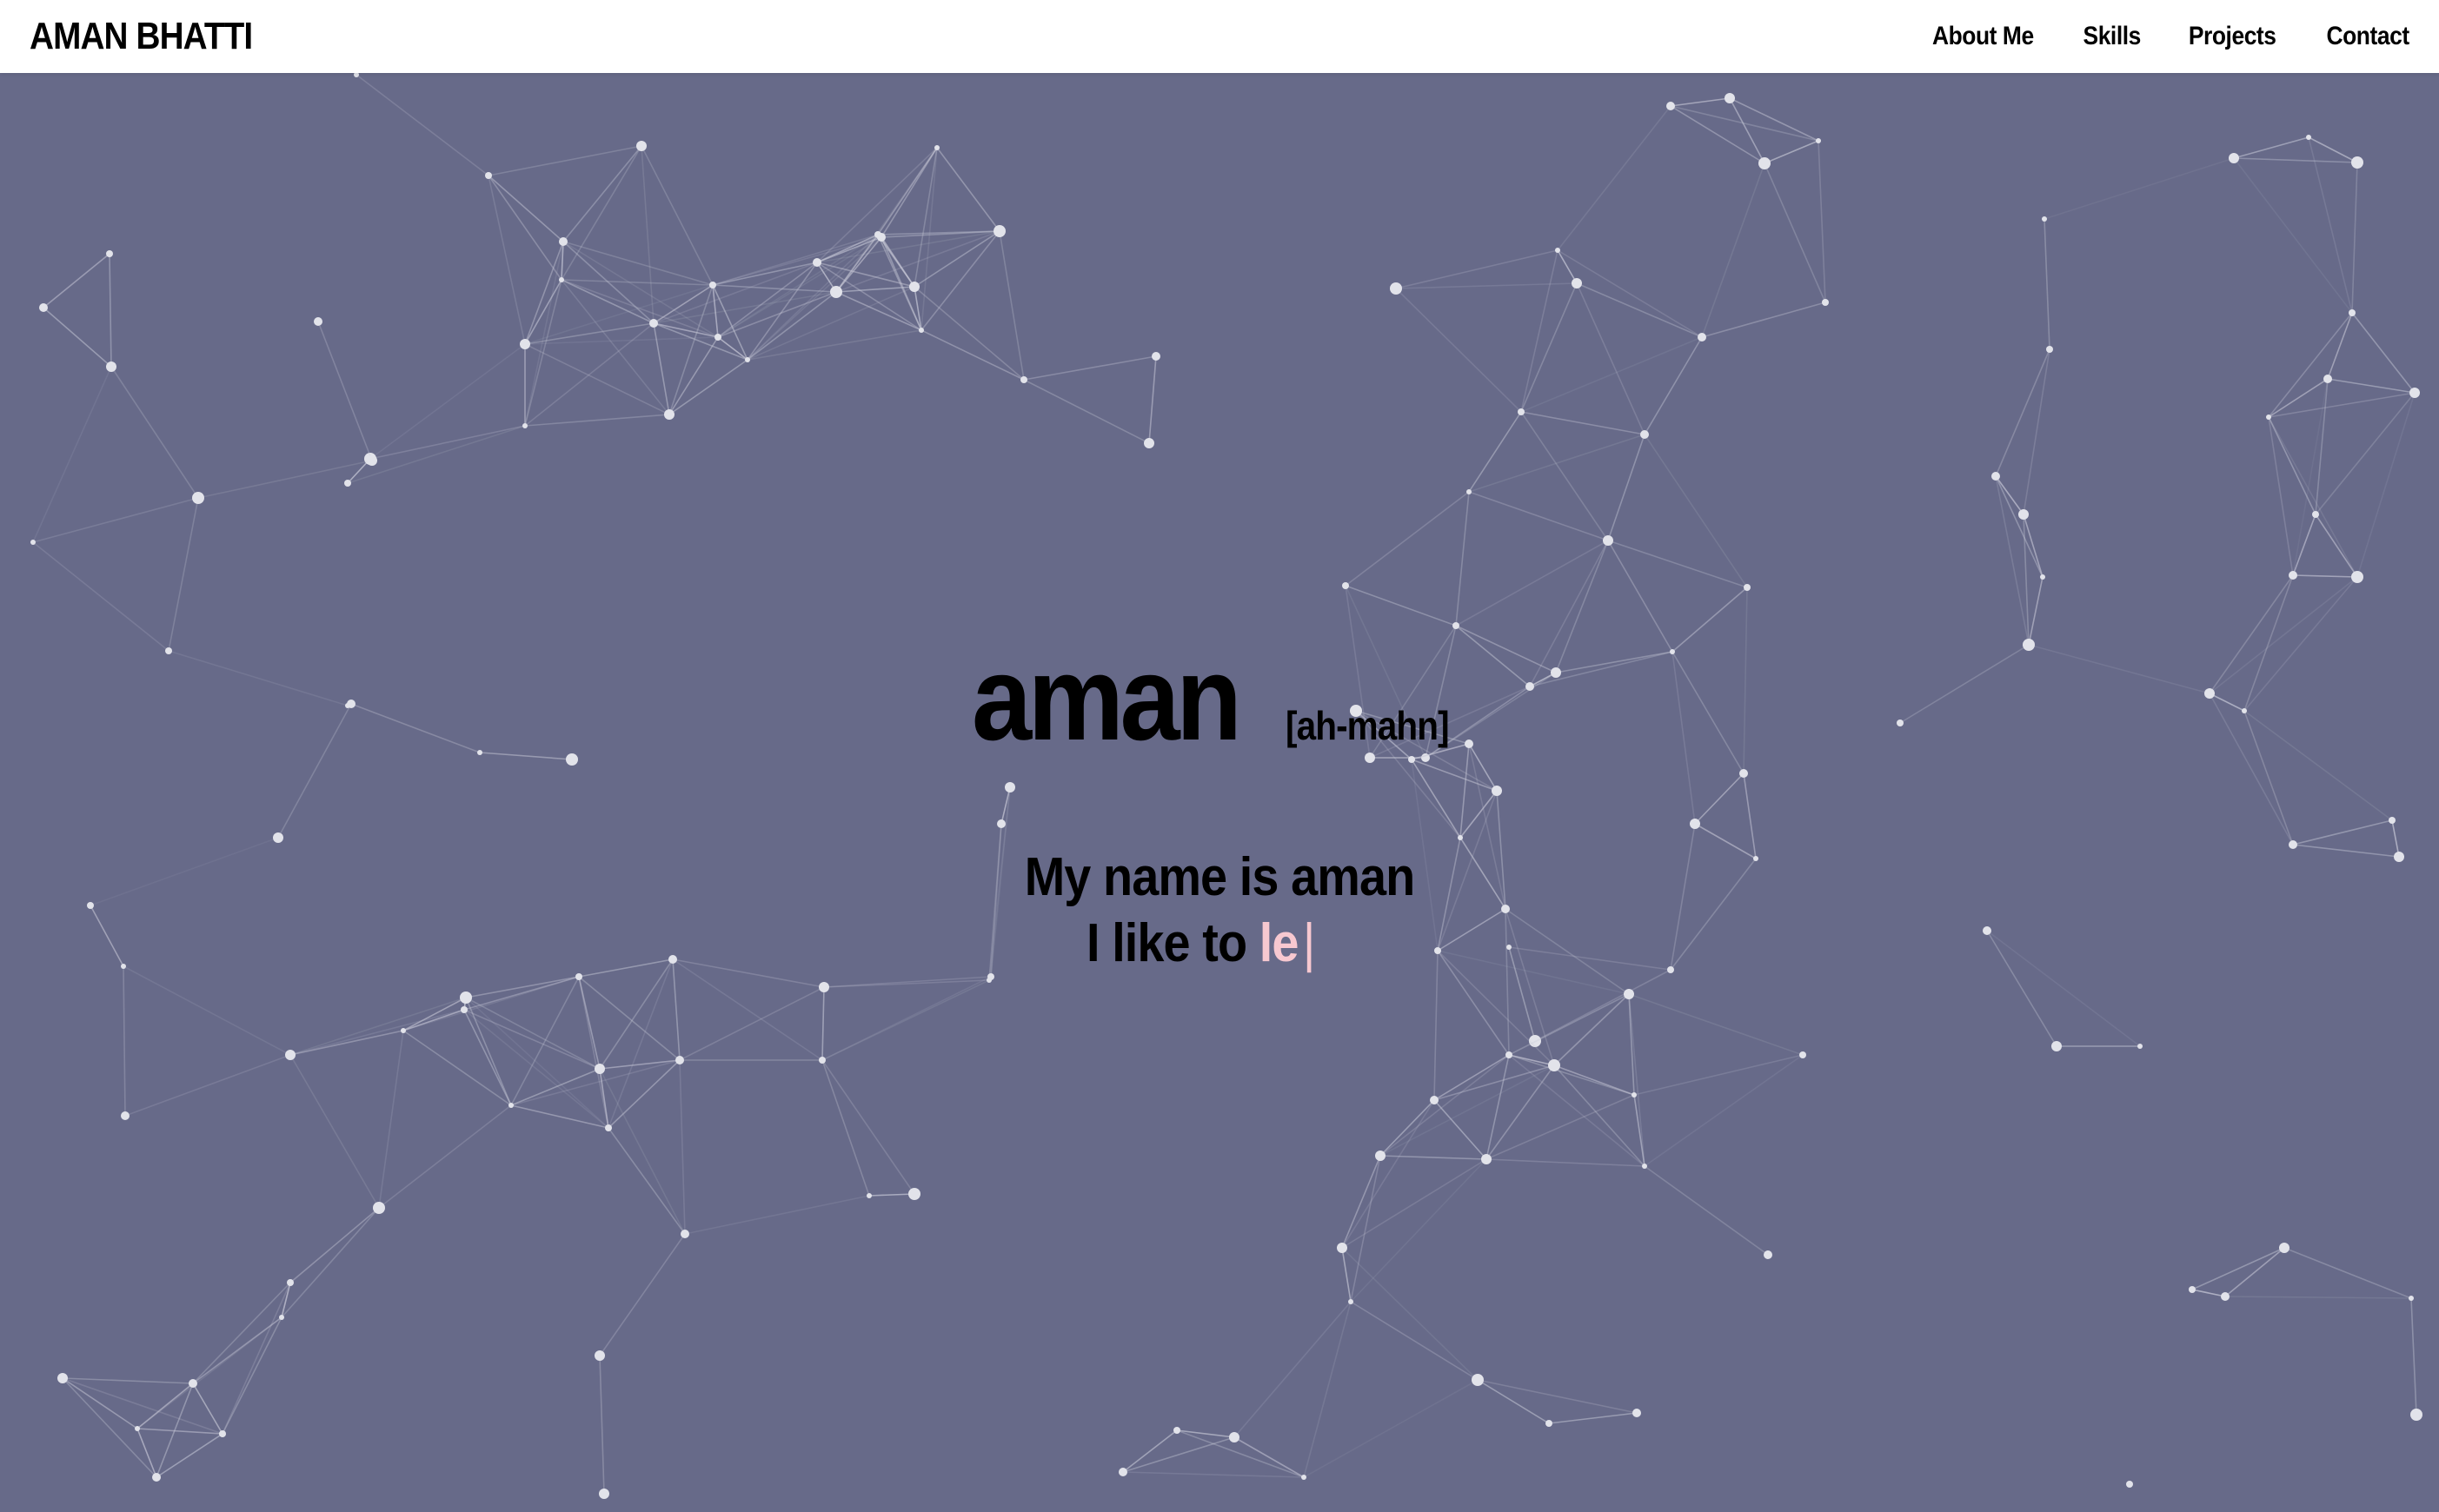  I want to click on nav-about-me: About Me, so click(1983, 36).